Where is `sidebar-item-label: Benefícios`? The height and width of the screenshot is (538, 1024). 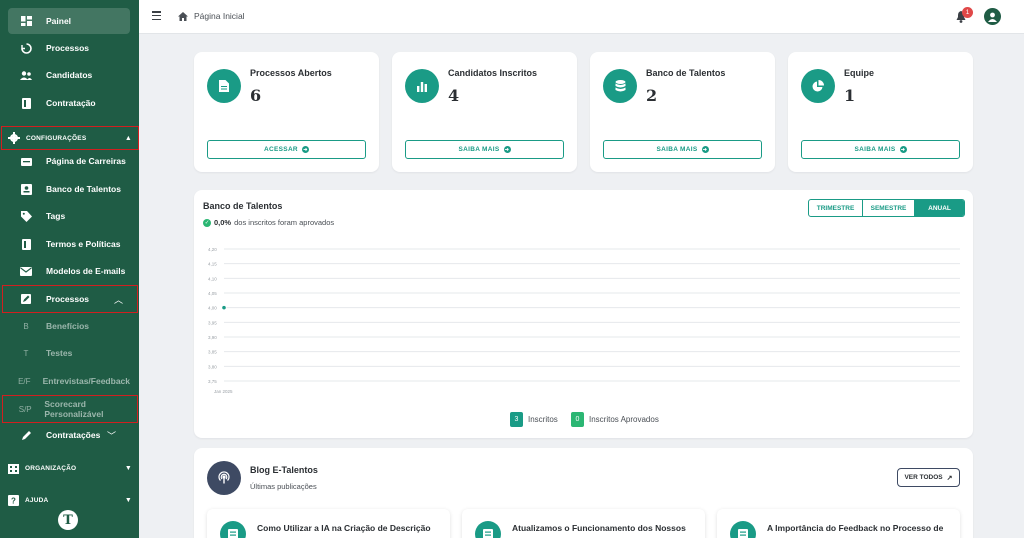 sidebar-item-label: Benefícios is located at coordinates (67, 326).